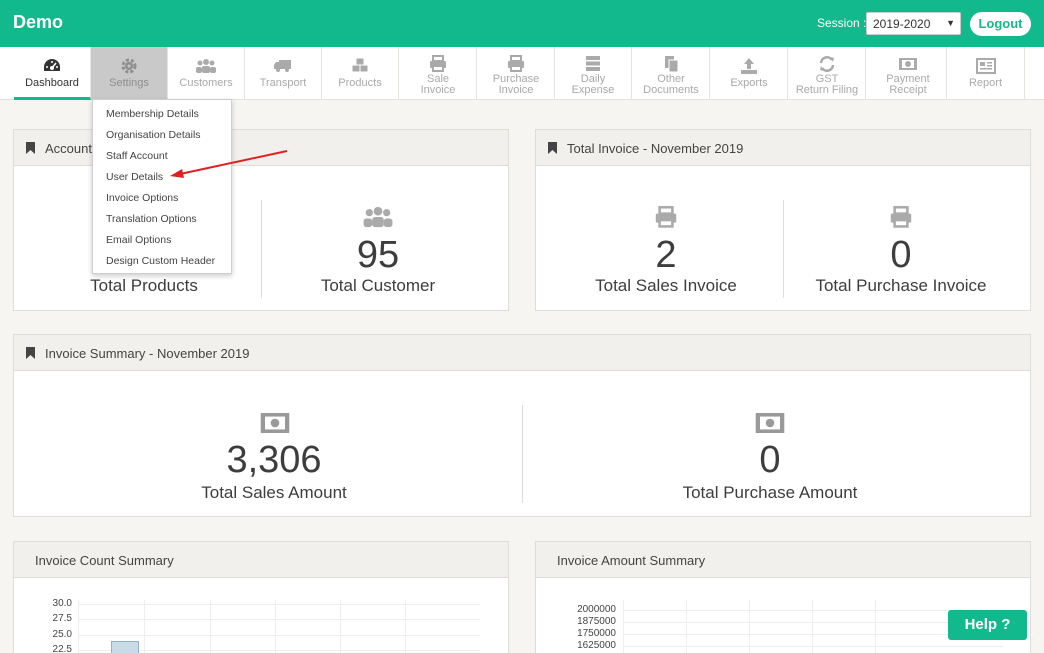 The width and height of the screenshot is (1044, 653). What do you see at coordinates (137, 156) in the screenshot?
I see `menu-item-staff-account: Staff Account` at bounding box center [137, 156].